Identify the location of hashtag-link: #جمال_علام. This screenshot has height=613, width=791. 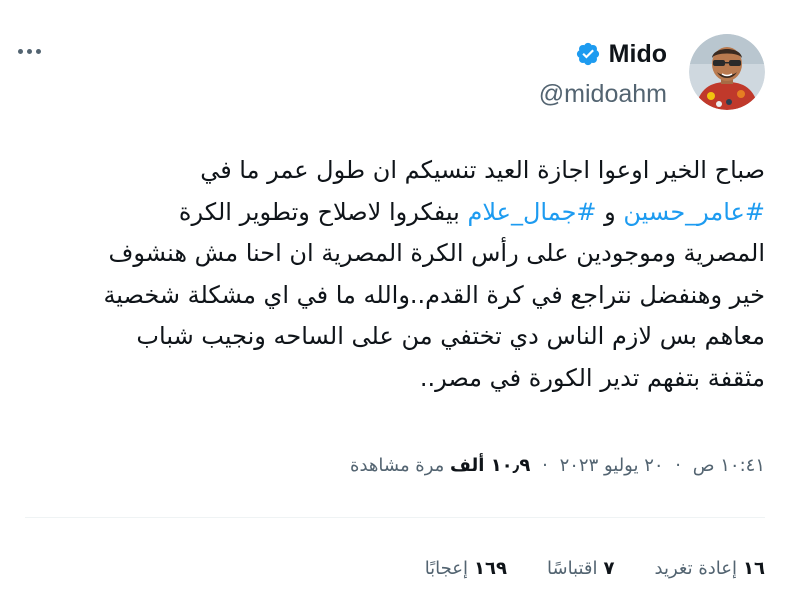
(531, 212).